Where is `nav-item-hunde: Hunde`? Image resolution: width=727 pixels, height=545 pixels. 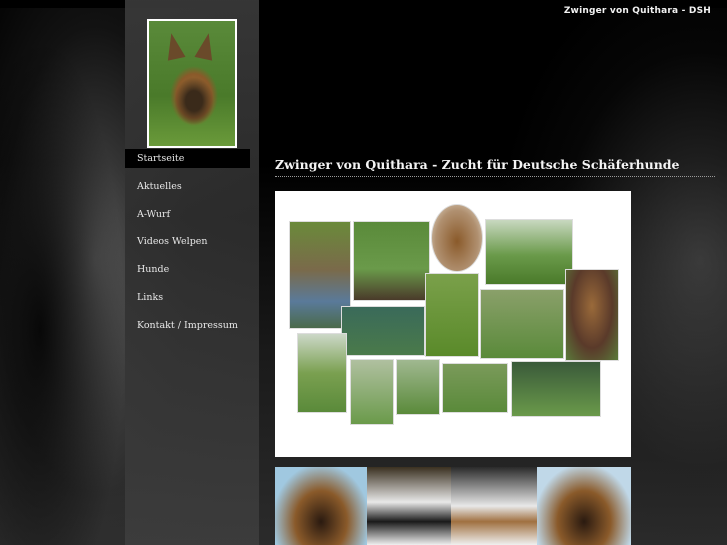
nav-item-hunde: Hunde is located at coordinates (187, 269).